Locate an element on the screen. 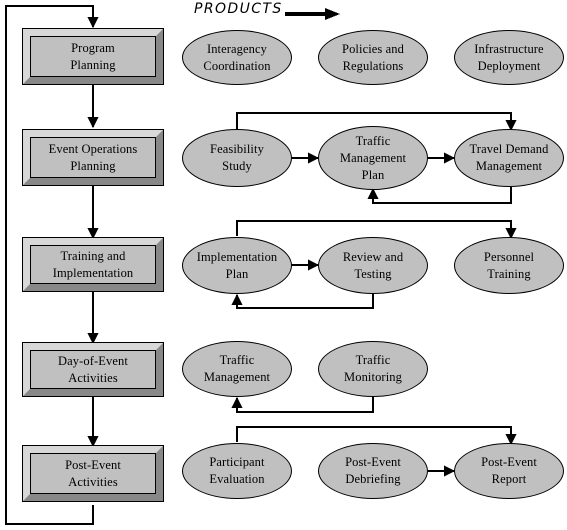 This screenshot has height=530, width=567. phase-label: Training and Implementation is located at coordinates (93, 264).